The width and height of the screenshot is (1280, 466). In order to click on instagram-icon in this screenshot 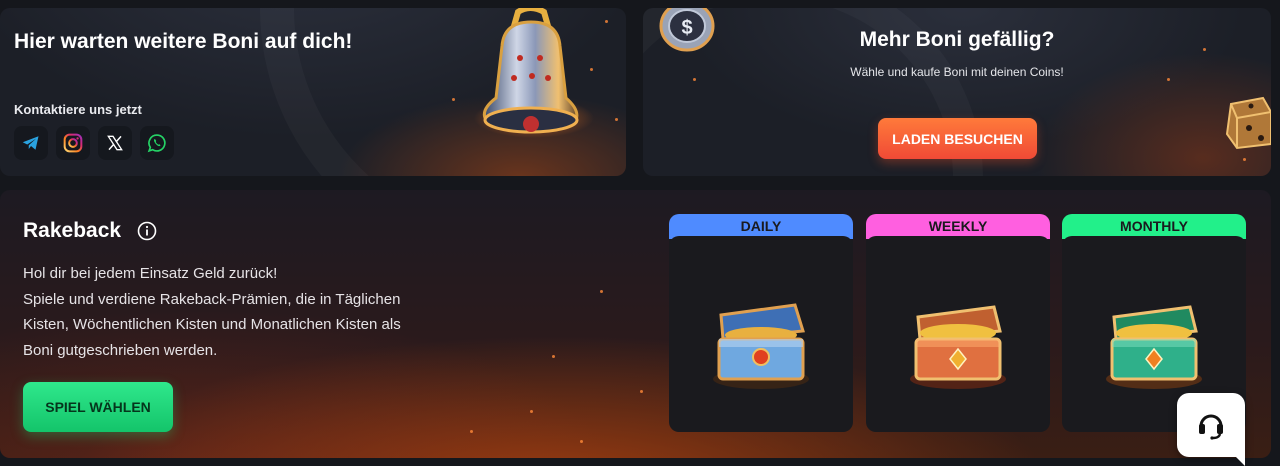, I will do `click(73, 143)`.